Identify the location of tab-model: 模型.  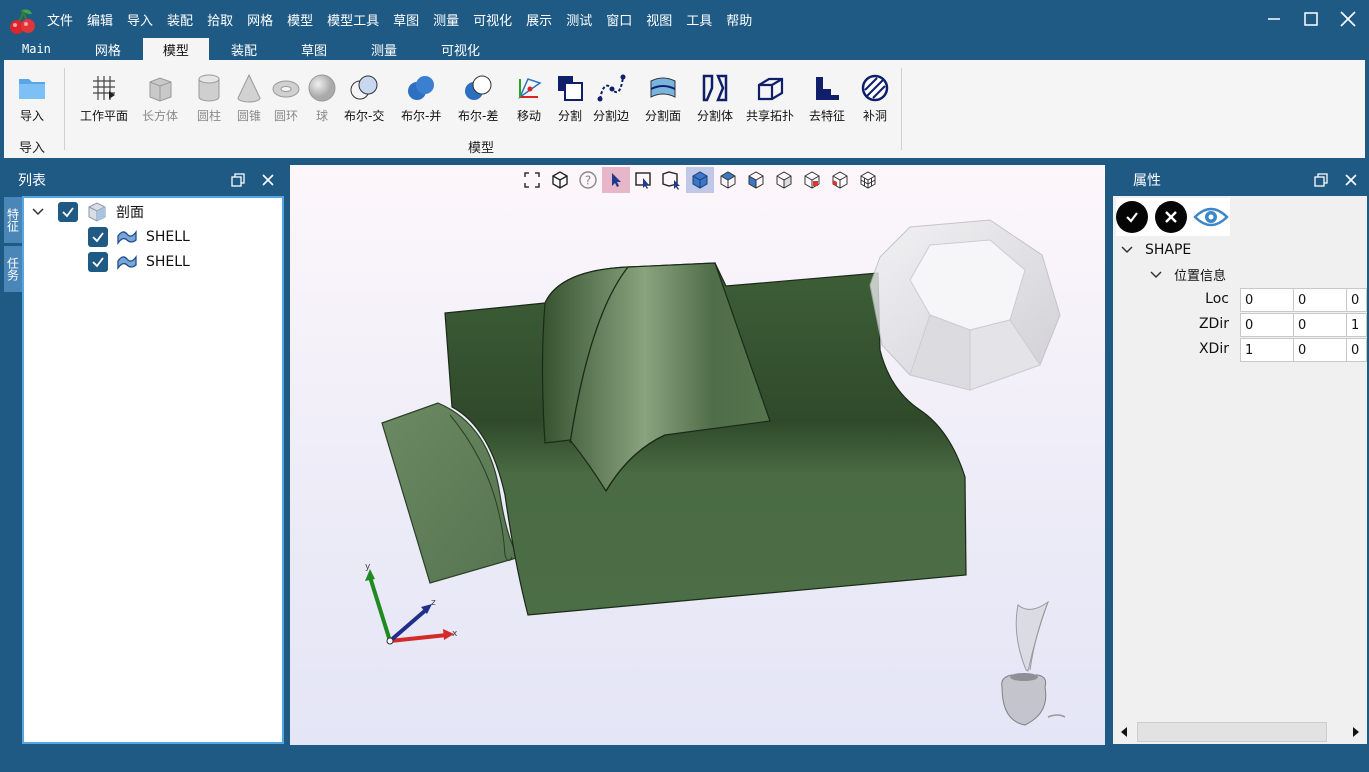
(175, 49).